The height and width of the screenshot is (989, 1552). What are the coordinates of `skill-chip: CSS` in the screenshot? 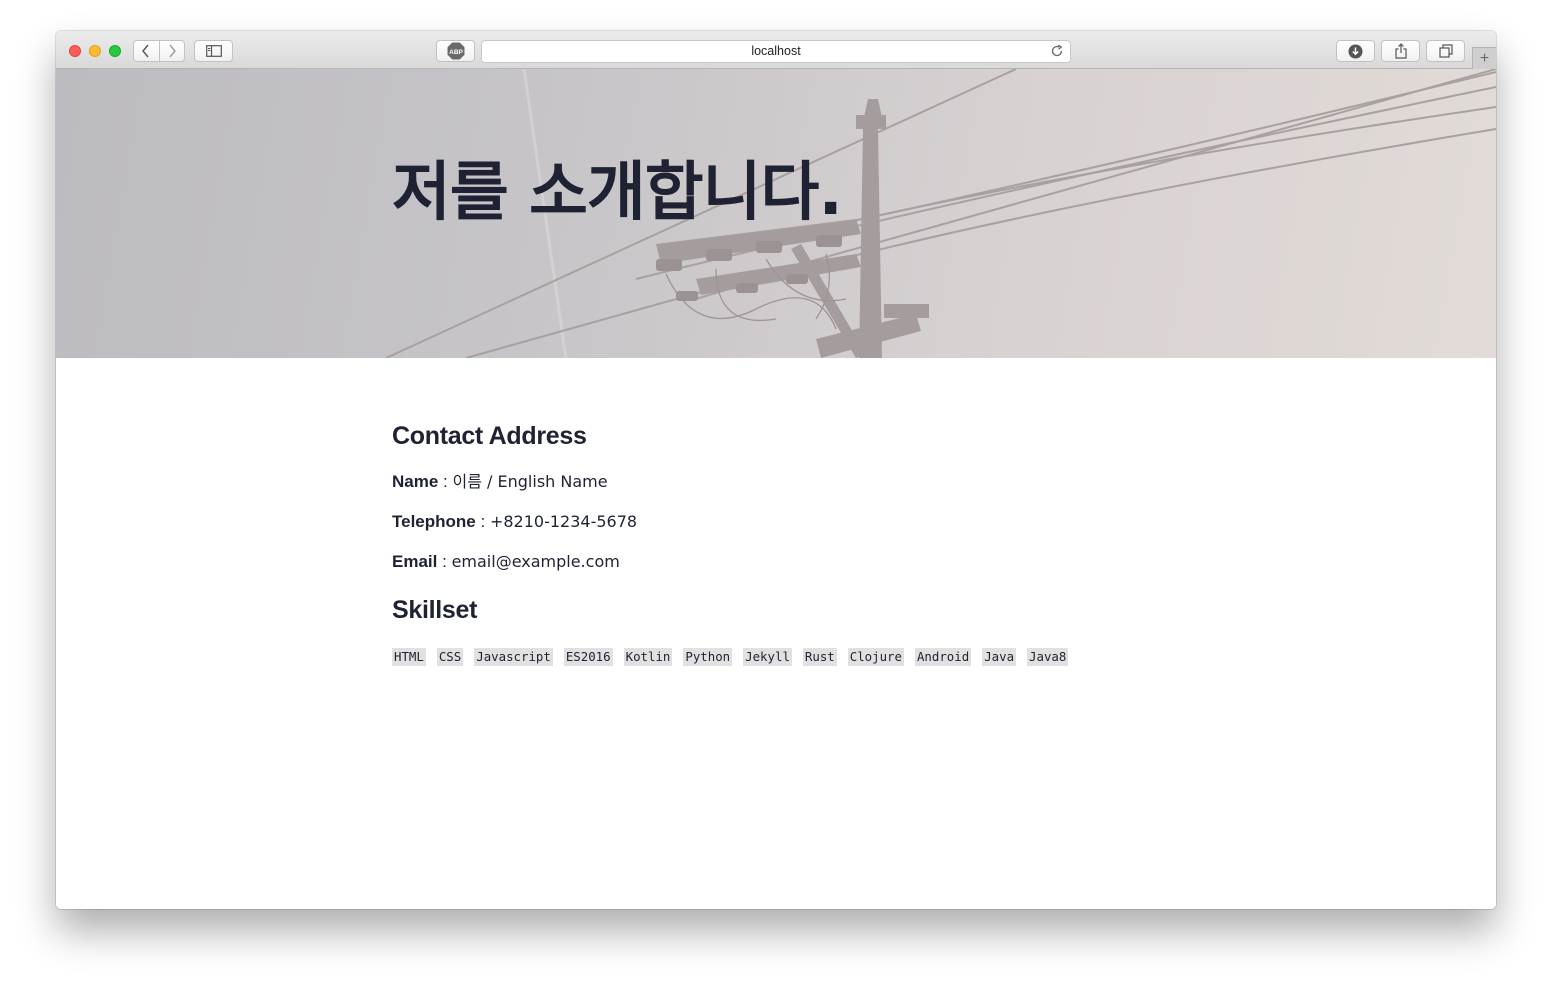 It's located at (450, 657).